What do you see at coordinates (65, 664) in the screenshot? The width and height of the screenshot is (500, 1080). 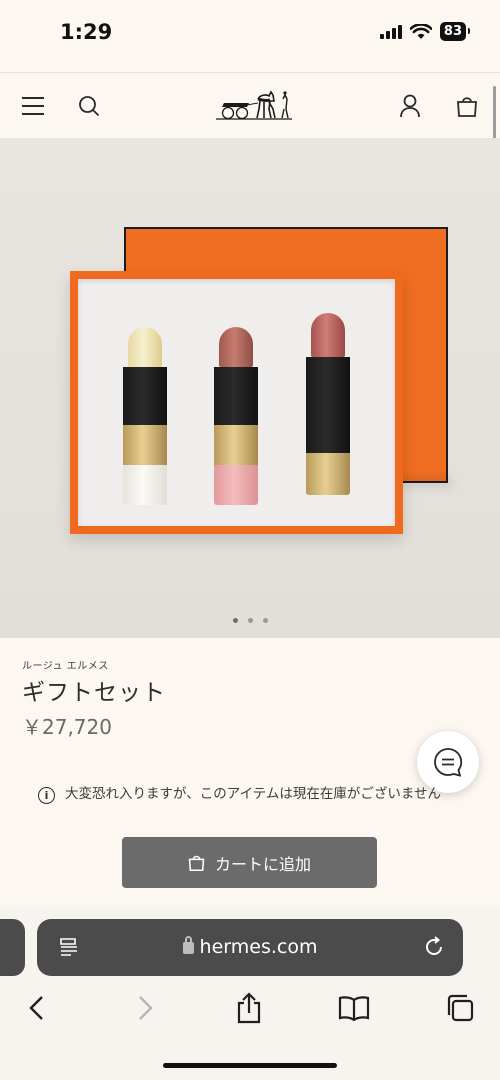 I see `product-brand: ルージュ エルメス` at bounding box center [65, 664].